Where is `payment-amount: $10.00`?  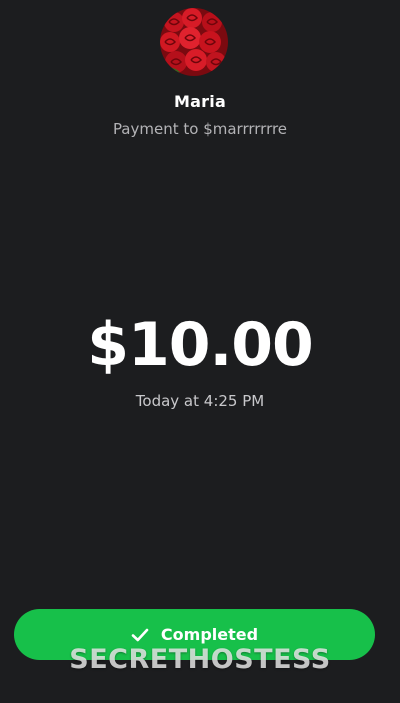 payment-amount: $10.00 is located at coordinates (200, 345).